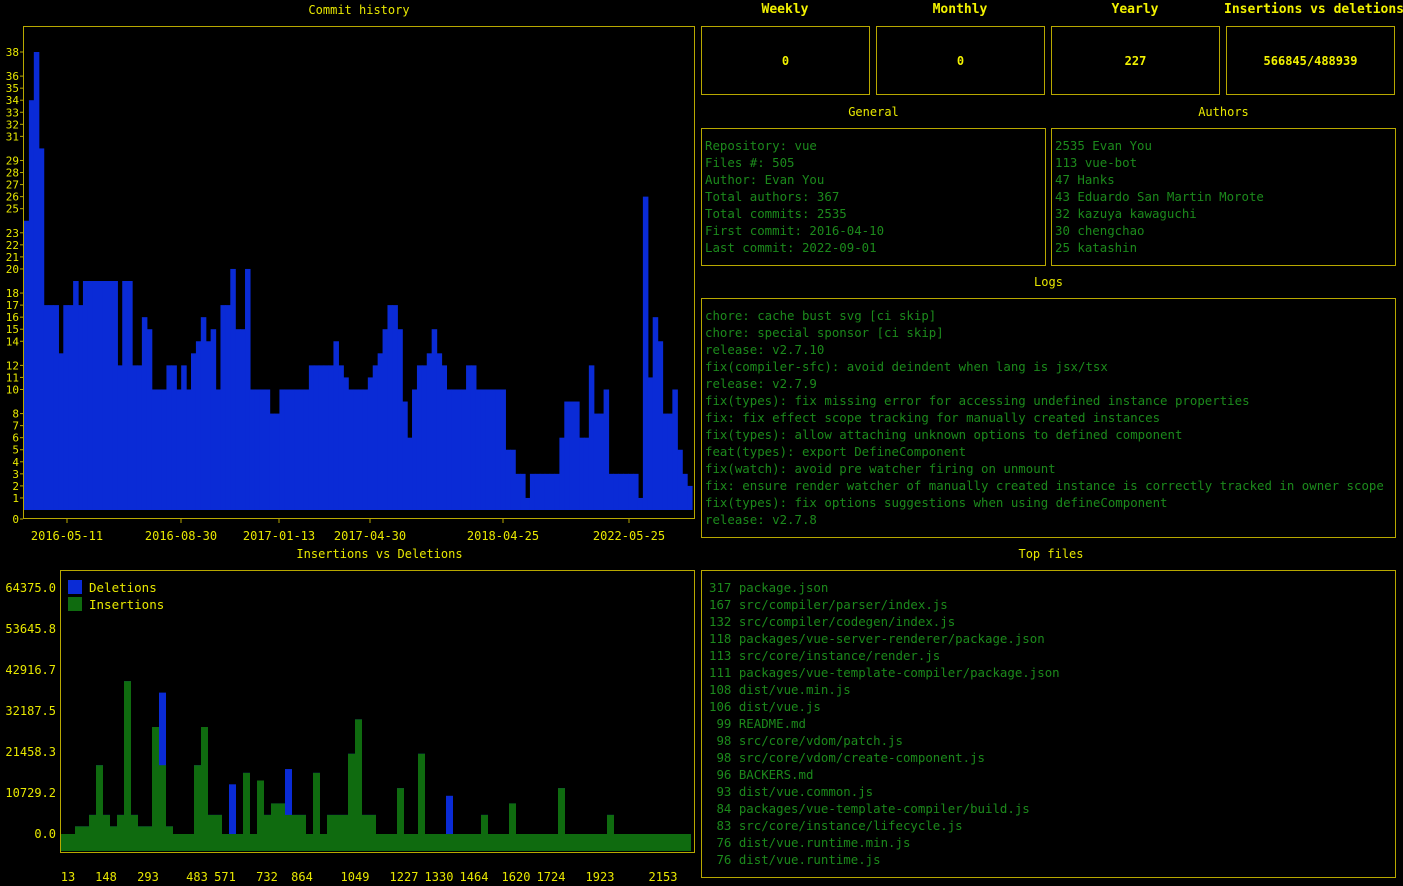 Image resolution: width=1403 pixels, height=886 pixels. What do you see at coordinates (45, 834) in the screenshot?
I see `insdel-ytick-label: 0.0` at bounding box center [45, 834].